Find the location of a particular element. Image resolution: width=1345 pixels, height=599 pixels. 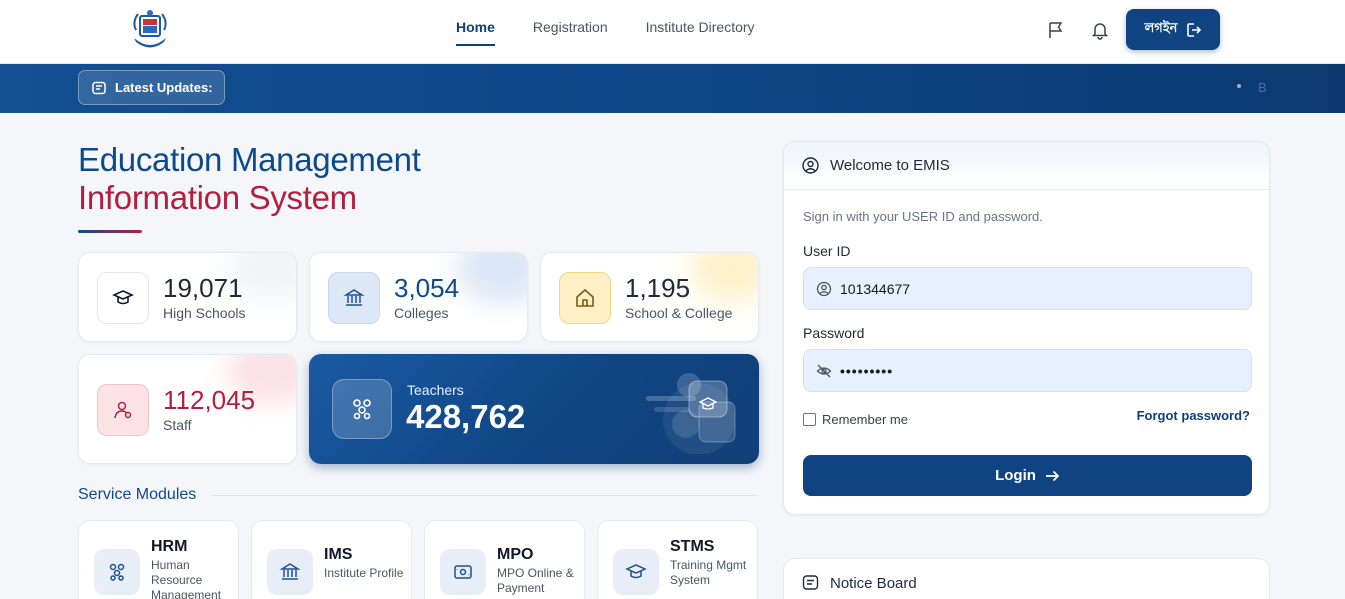

nav-institute-directory: Institute Directory is located at coordinates (700, 32).